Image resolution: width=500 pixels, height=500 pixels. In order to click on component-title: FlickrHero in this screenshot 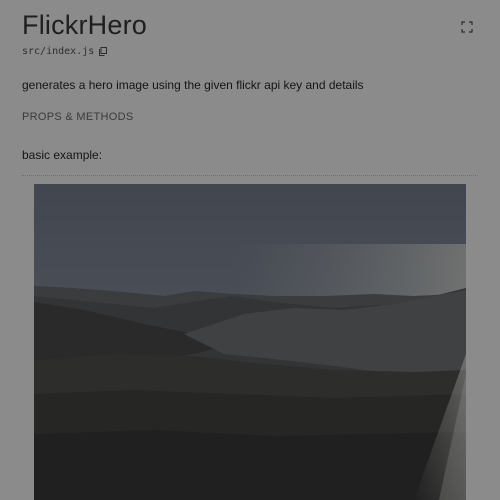, I will do `click(85, 25)`.